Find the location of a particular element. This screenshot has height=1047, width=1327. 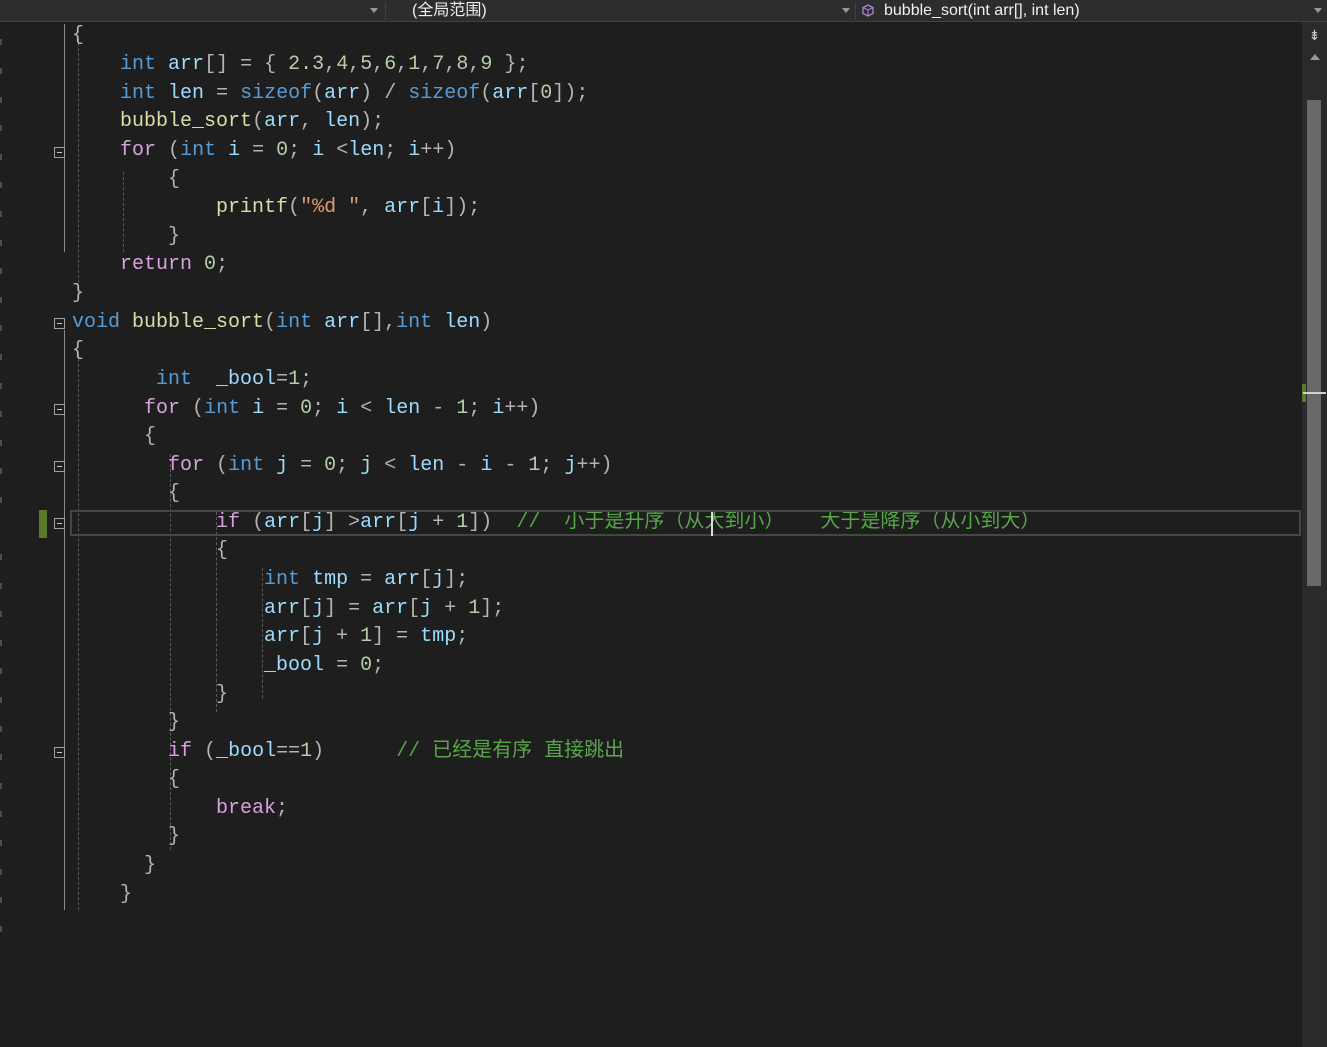

code-line: int len = sizeof(arr) / sizeof(arr[0]); is located at coordinates (330, 94).